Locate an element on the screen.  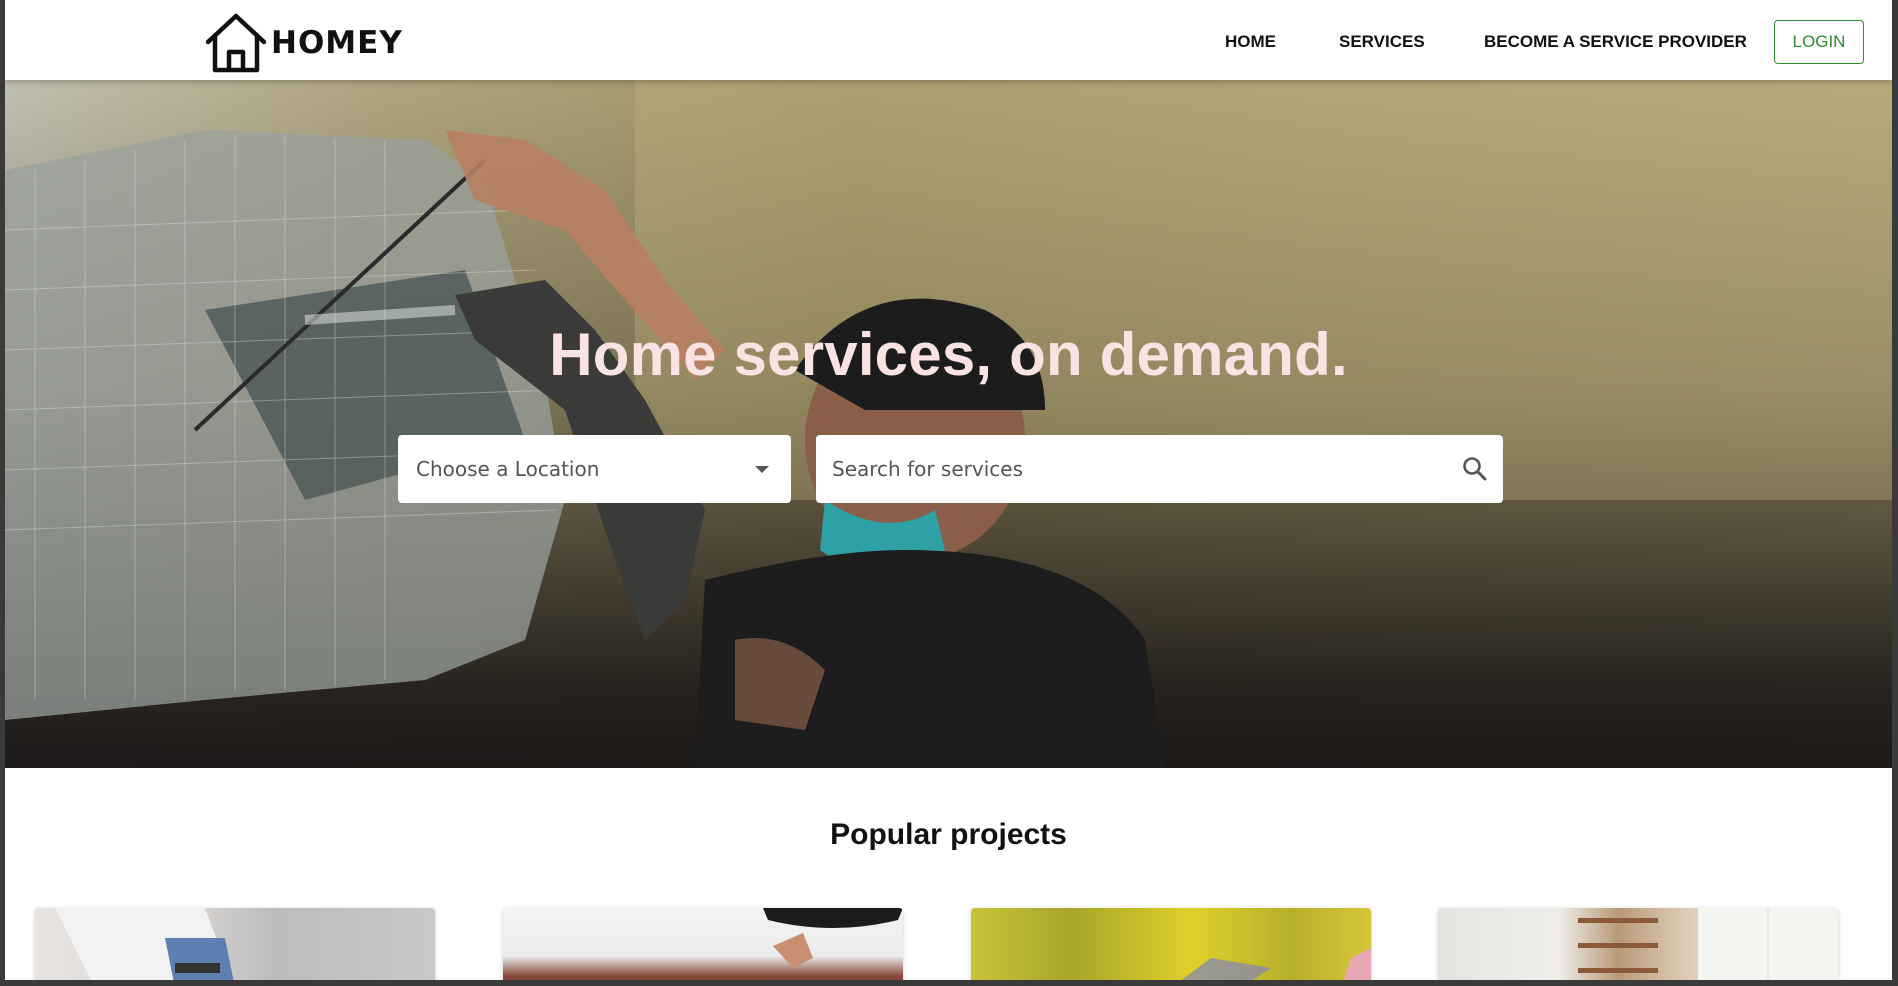
login-button: LOGIN is located at coordinates (1819, 42).